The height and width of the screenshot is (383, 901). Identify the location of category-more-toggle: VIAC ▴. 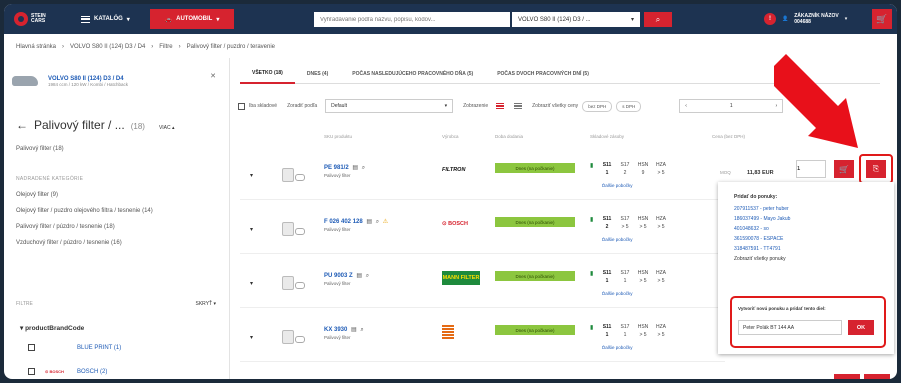
(167, 128).